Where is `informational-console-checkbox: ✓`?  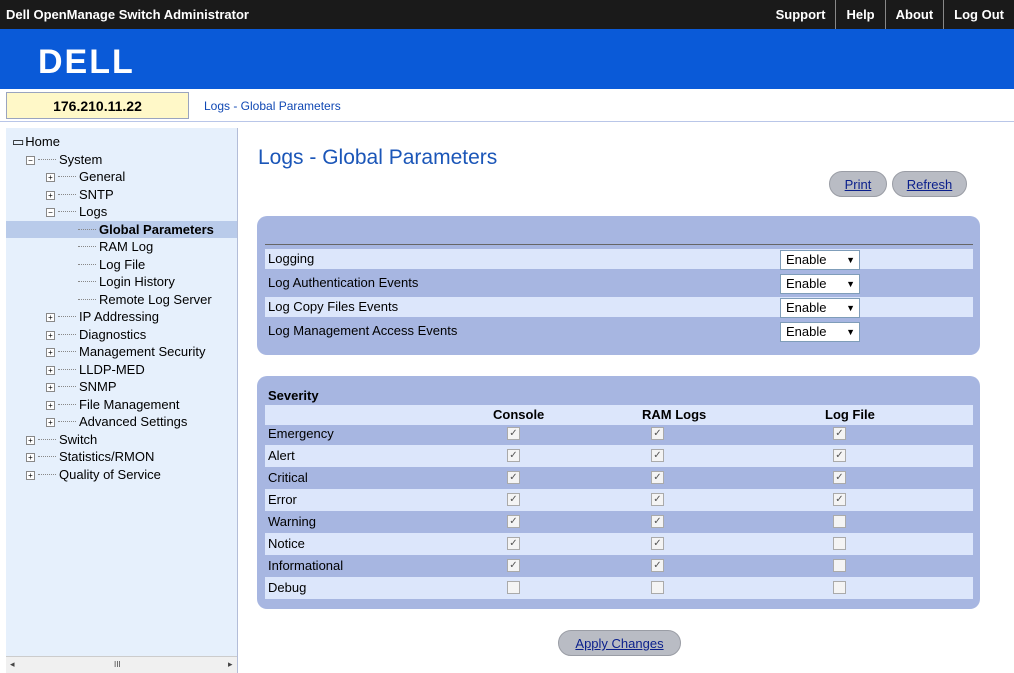 informational-console-checkbox: ✓ is located at coordinates (513, 565).